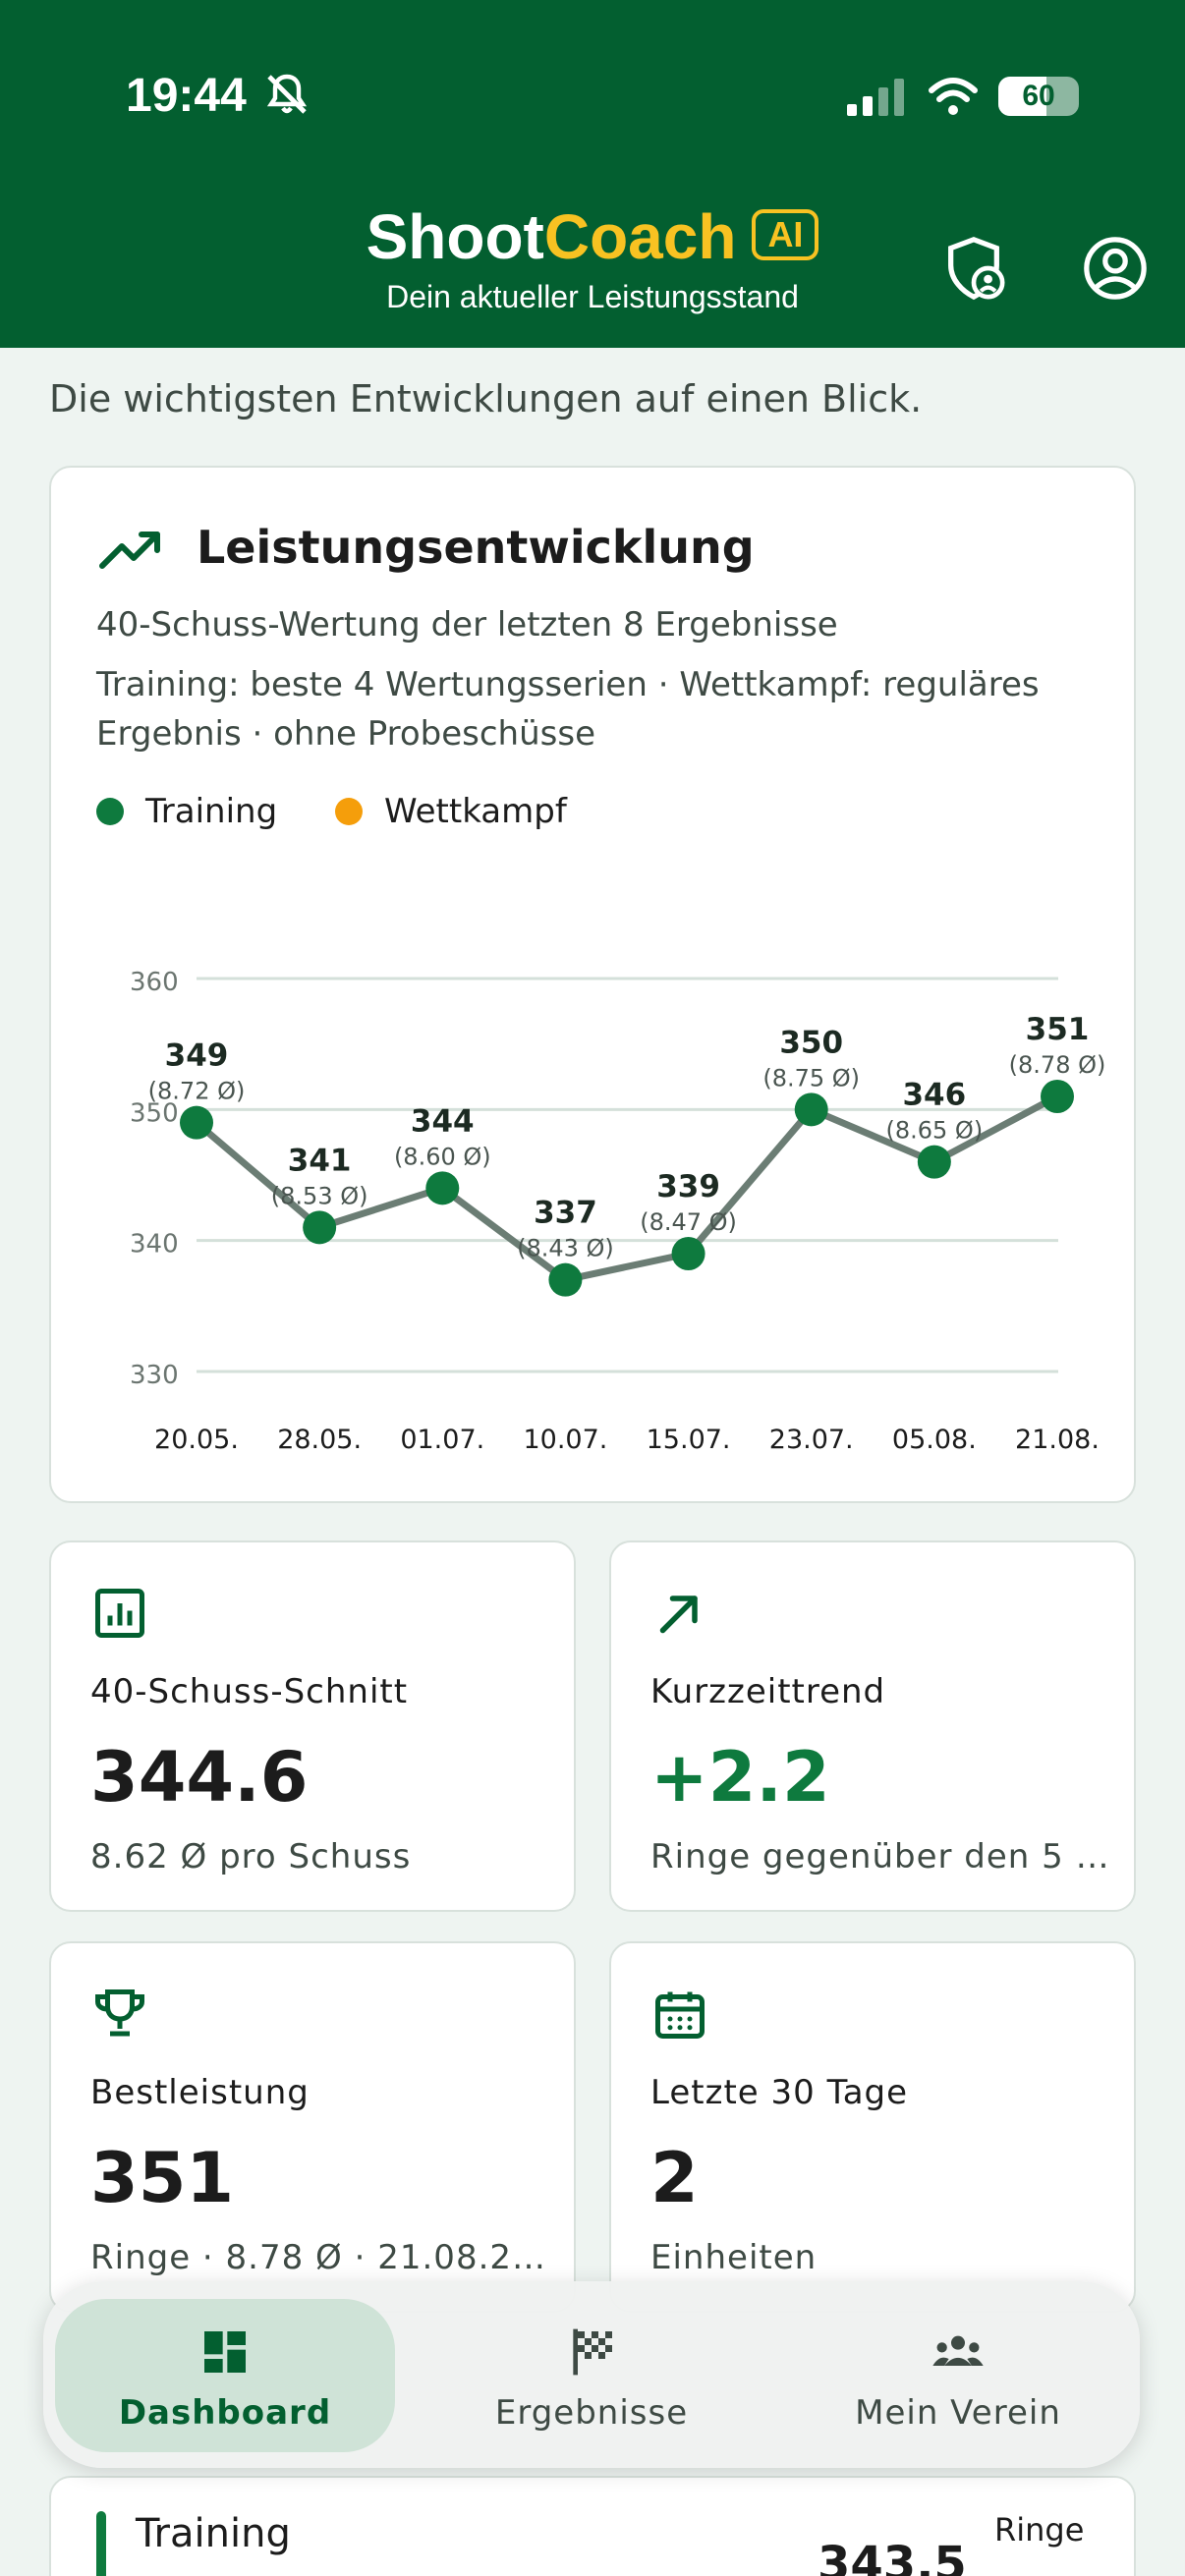  What do you see at coordinates (680, 2015) in the screenshot?
I see `calendar-icon` at bounding box center [680, 2015].